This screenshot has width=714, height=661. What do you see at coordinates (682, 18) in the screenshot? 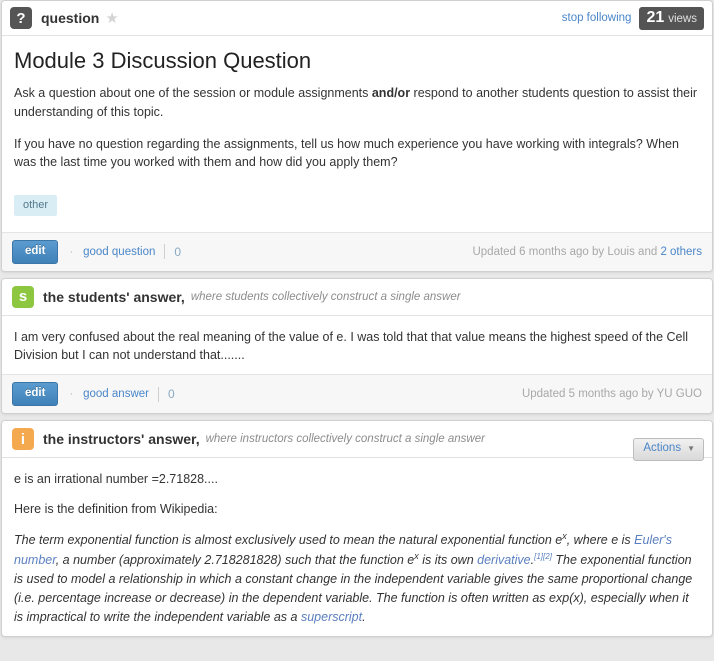
I see `views-label: views` at bounding box center [682, 18].